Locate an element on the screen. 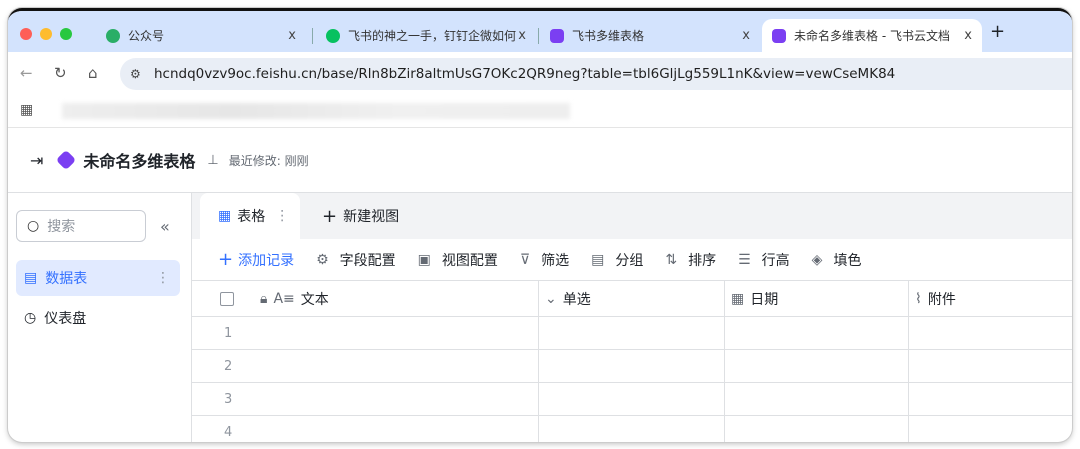 This screenshot has width=1080, height=449. view-tabs: ▦ 表格 ⋮ + 新建视图 is located at coordinates (632, 216).